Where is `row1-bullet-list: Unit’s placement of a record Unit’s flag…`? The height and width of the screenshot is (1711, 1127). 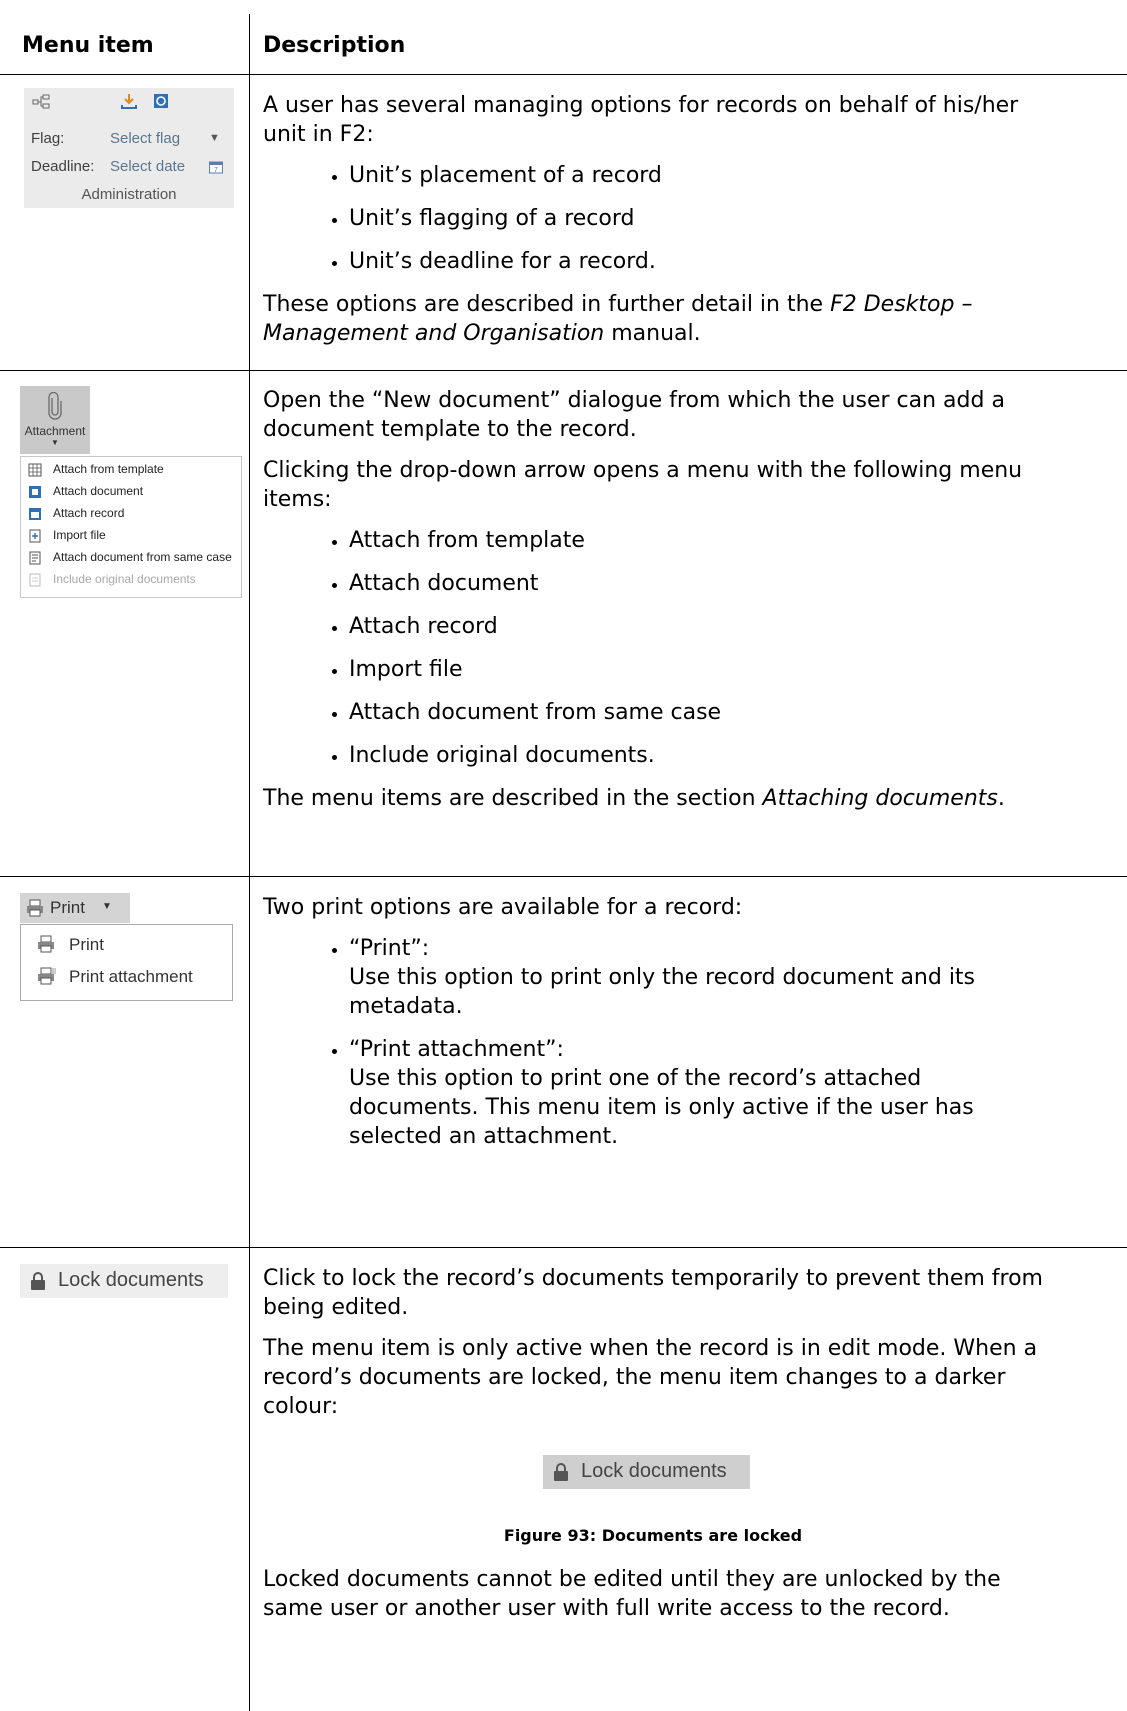
row1-bullet-list: Unit’s placement of a record Unit’s flag… is located at coordinates (653, 218).